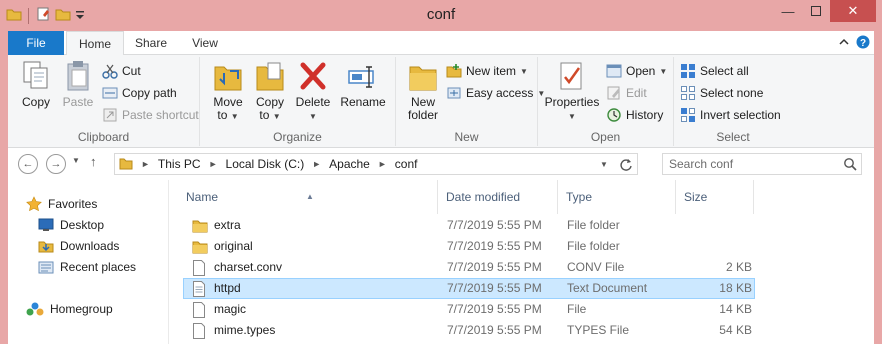 The image size is (882, 344). I want to click on select-all-button: Select all, so click(714, 71).